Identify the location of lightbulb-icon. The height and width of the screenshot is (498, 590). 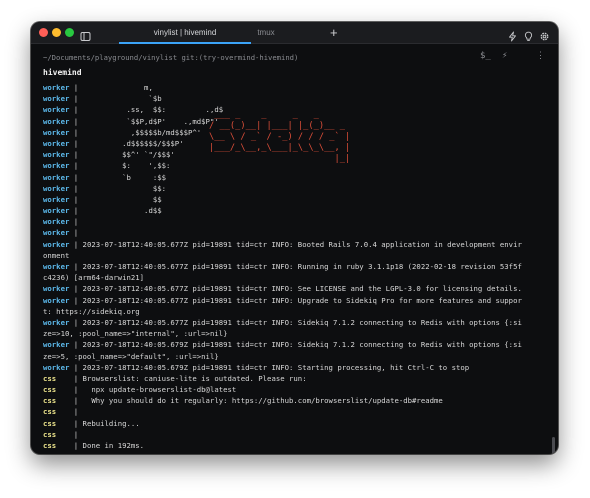
(528, 34).